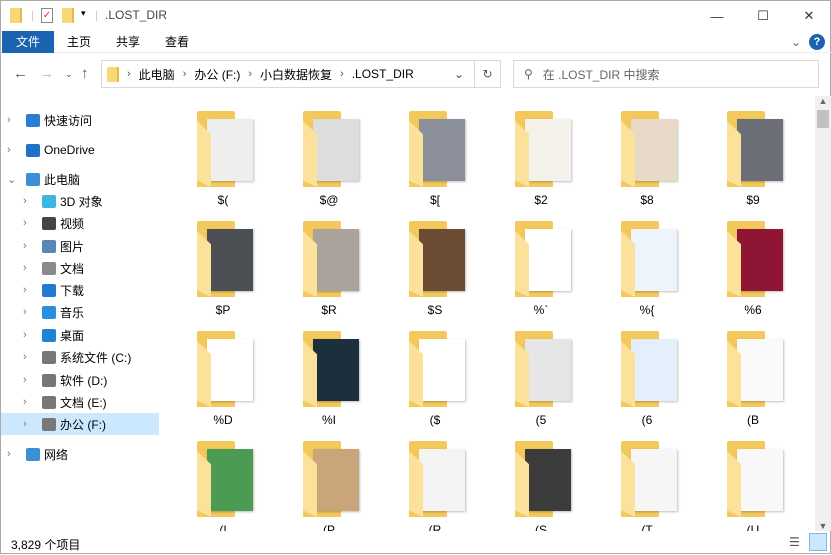 This screenshot has width=831, height=555. Describe the element at coordinates (80, 201) in the screenshot. I see `sidebar-item: › 3D 对象` at that location.